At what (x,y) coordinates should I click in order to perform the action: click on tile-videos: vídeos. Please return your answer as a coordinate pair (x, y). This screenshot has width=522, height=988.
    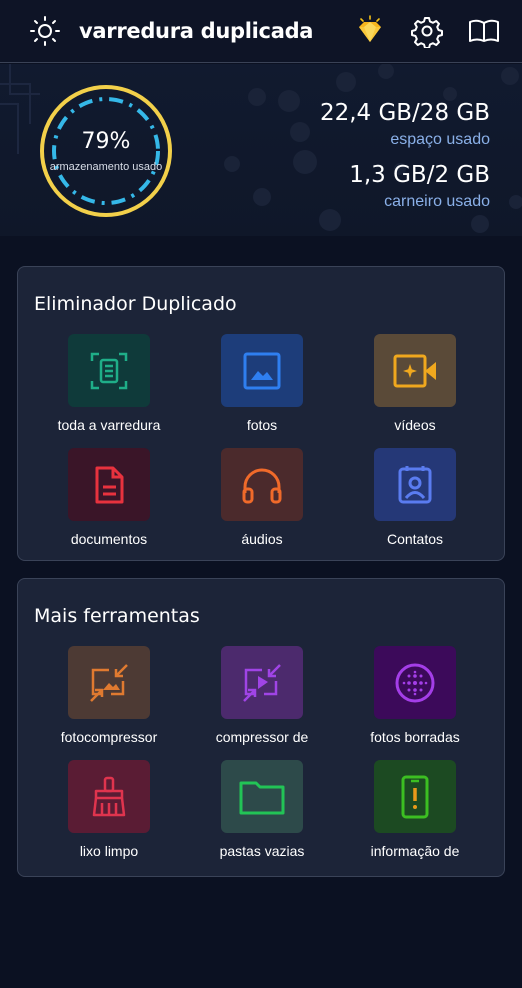
    Looking at the image, I should click on (415, 389).